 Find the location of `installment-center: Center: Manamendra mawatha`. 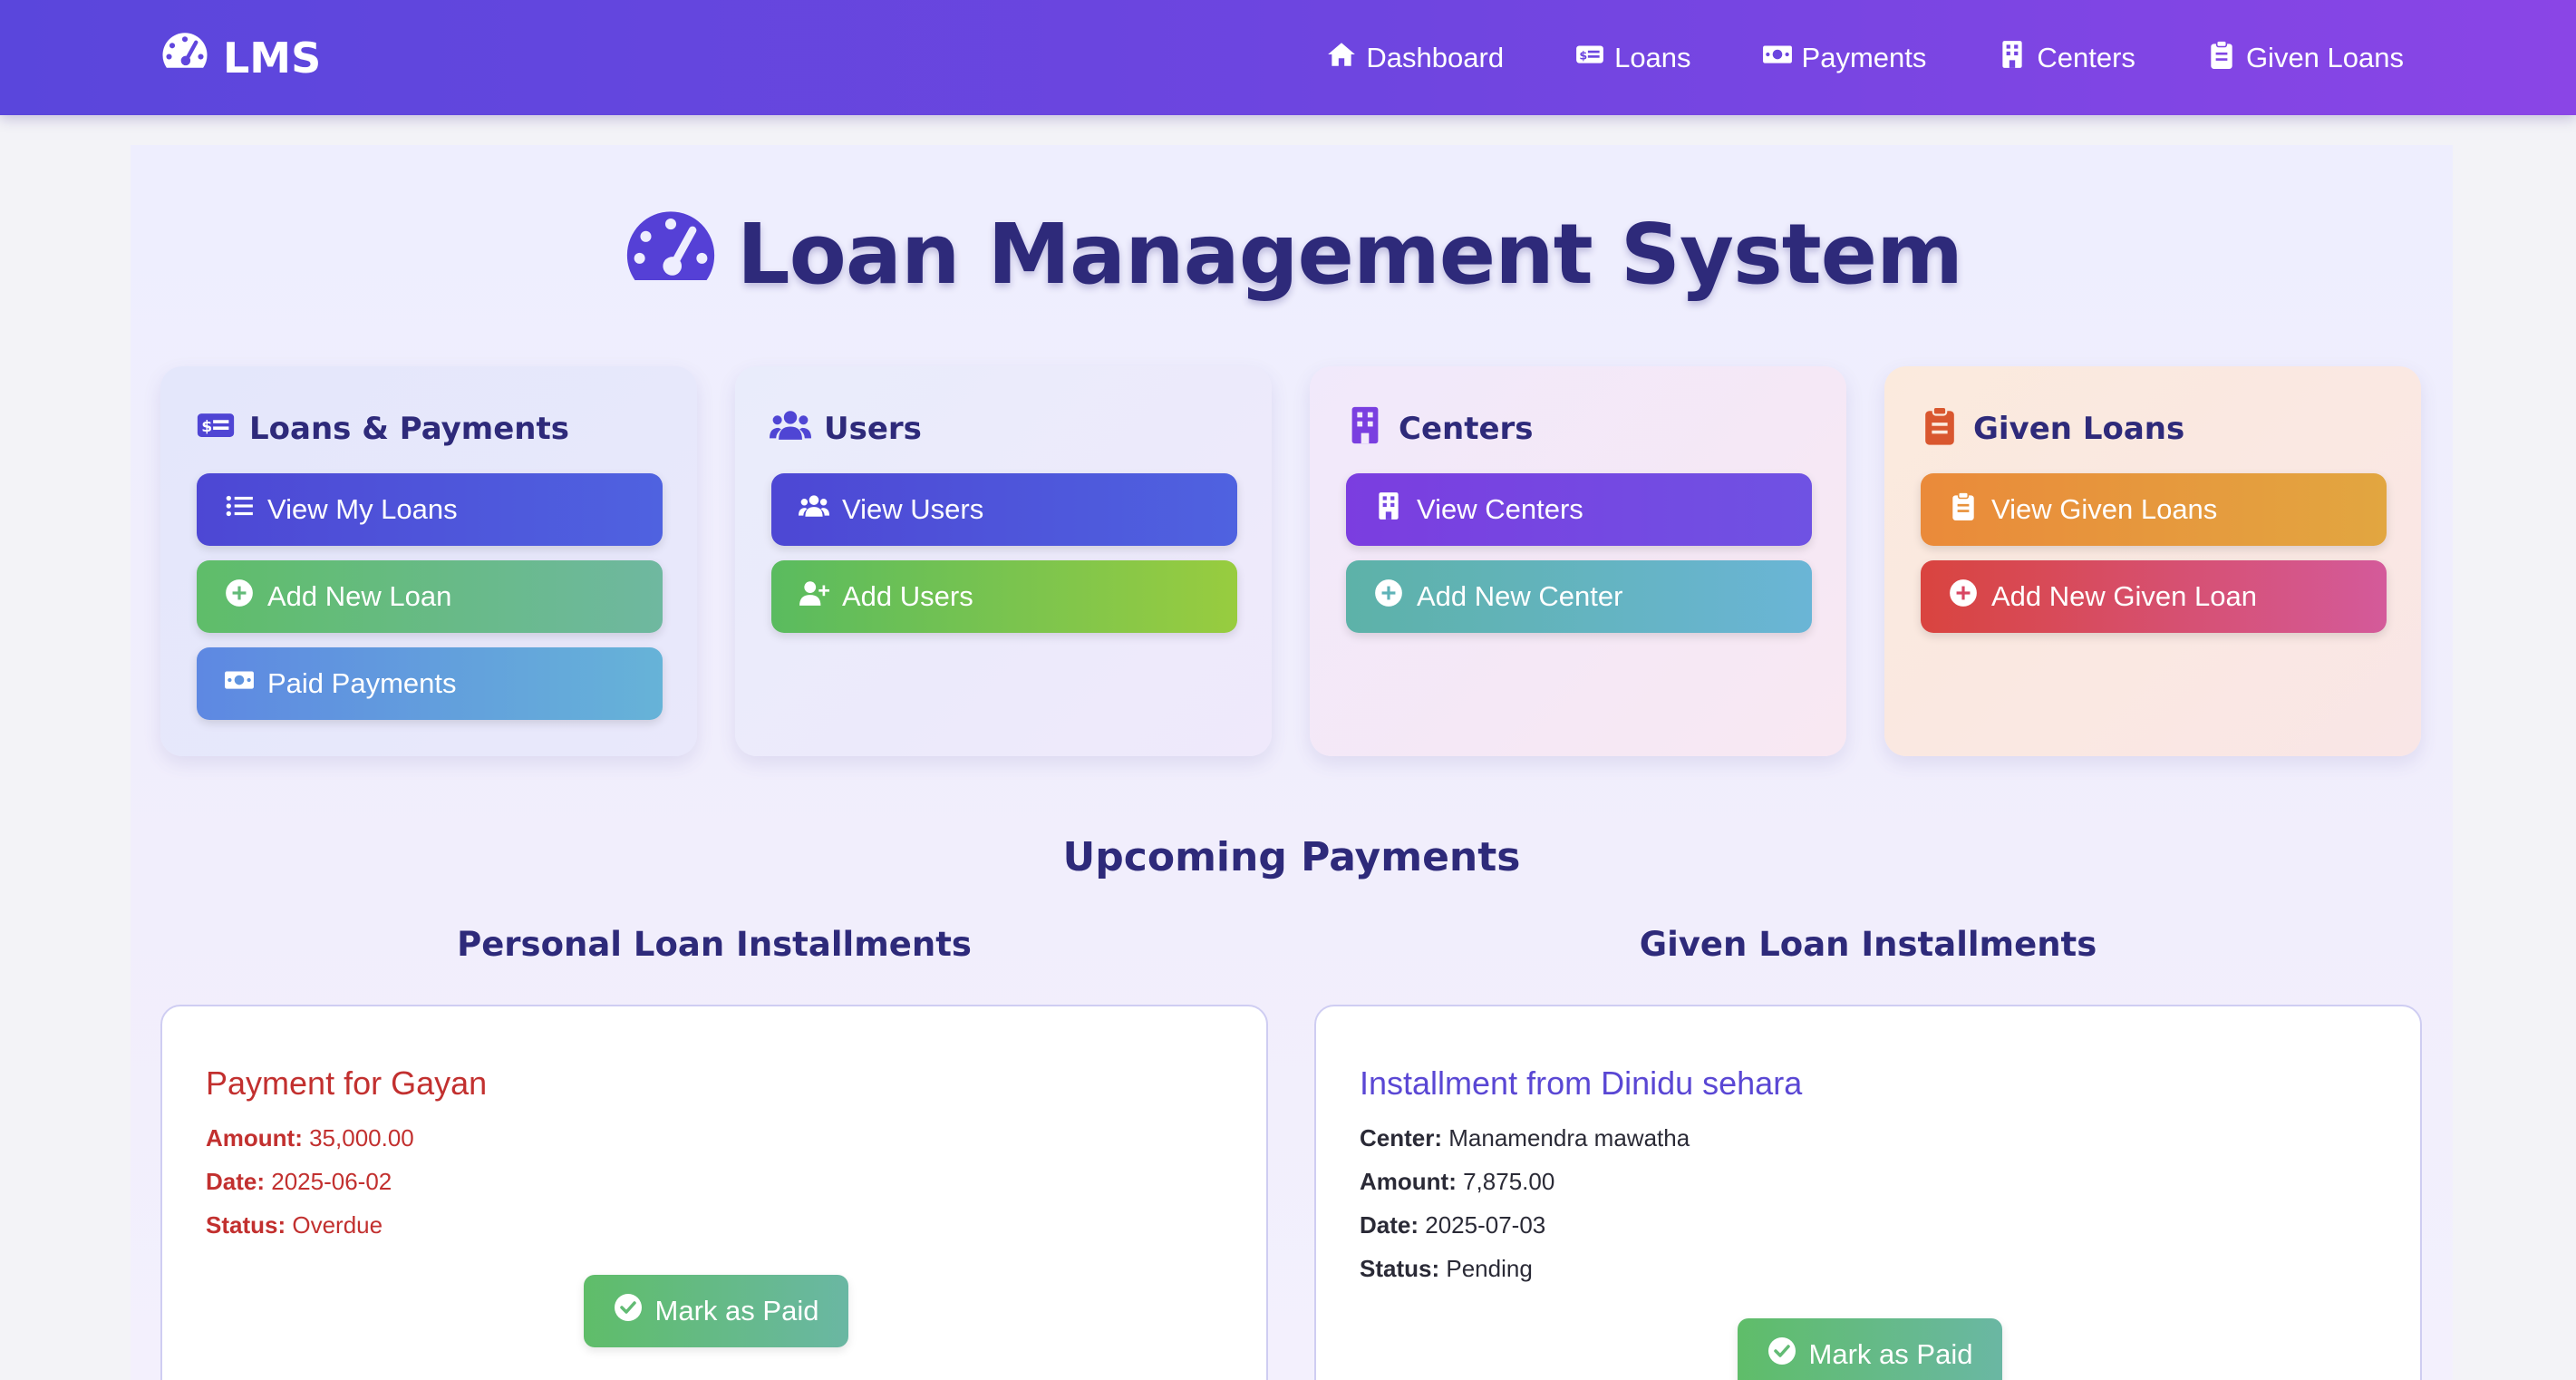

installment-center: Center: Manamendra mawatha is located at coordinates (1525, 1138).